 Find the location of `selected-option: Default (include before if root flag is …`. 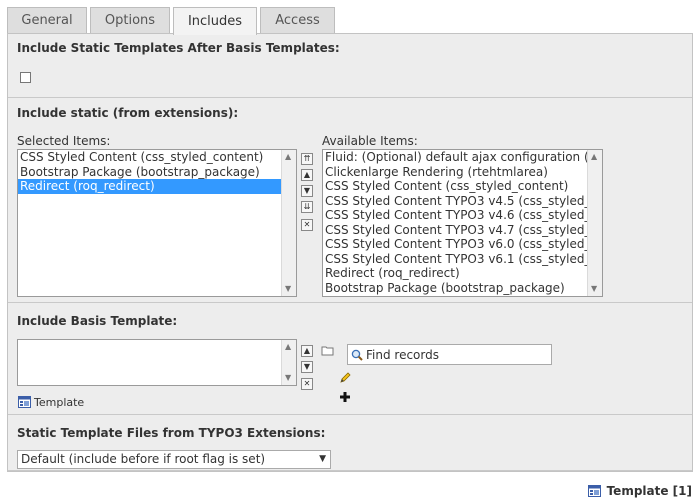

selected-option: Default (include before if root flag is … is located at coordinates (143, 459).